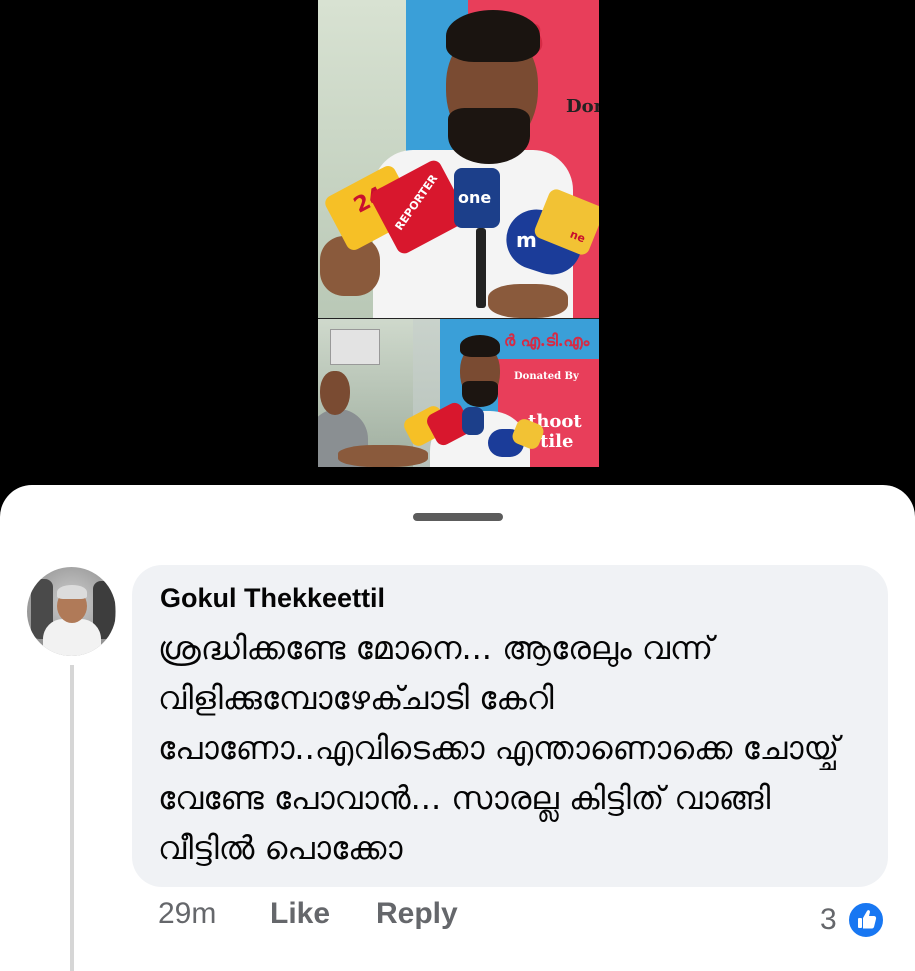 This screenshot has height=971, width=915. What do you see at coordinates (72, 592) in the screenshot?
I see `avatar-hair` at bounding box center [72, 592].